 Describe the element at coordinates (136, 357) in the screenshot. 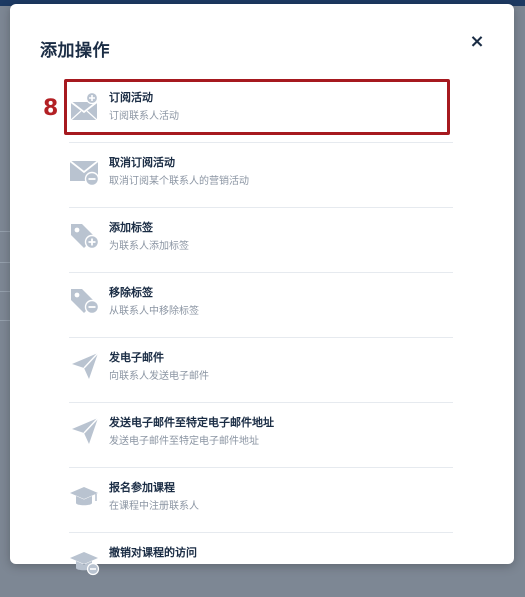

I see `action-label: 发电子邮件` at that location.